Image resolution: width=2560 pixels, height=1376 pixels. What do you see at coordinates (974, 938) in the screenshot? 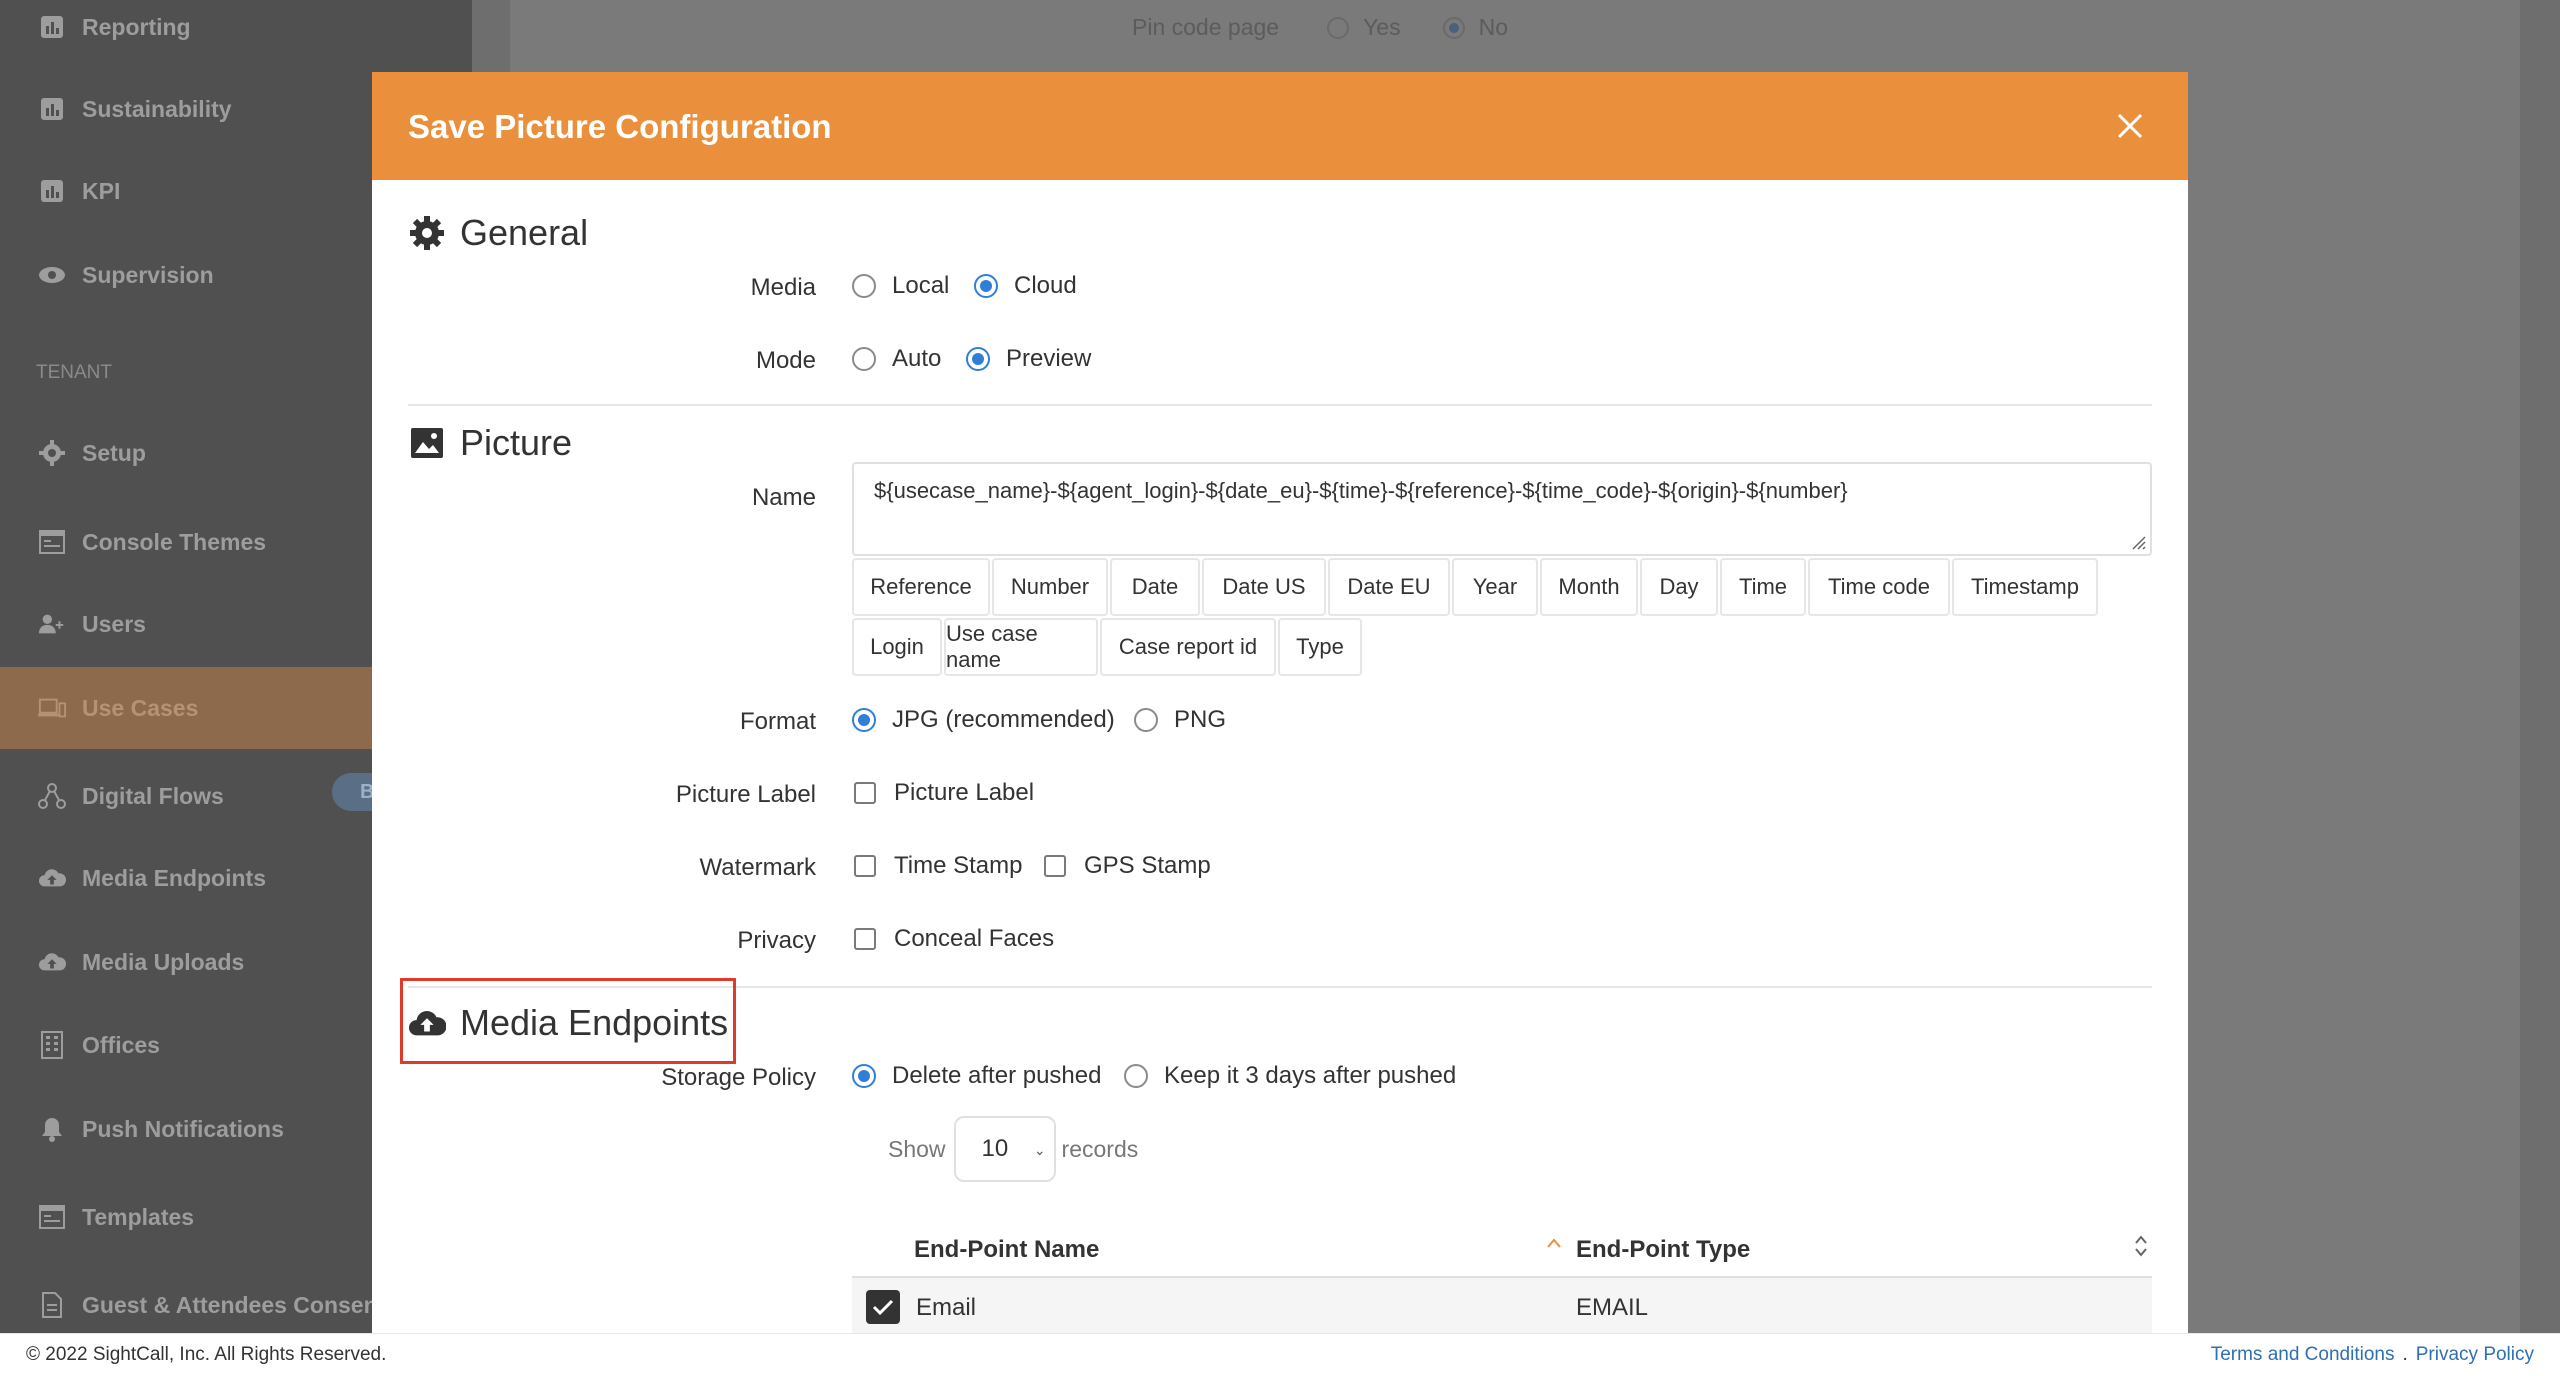
I see `option-label: Conceal Faces` at bounding box center [974, 938].